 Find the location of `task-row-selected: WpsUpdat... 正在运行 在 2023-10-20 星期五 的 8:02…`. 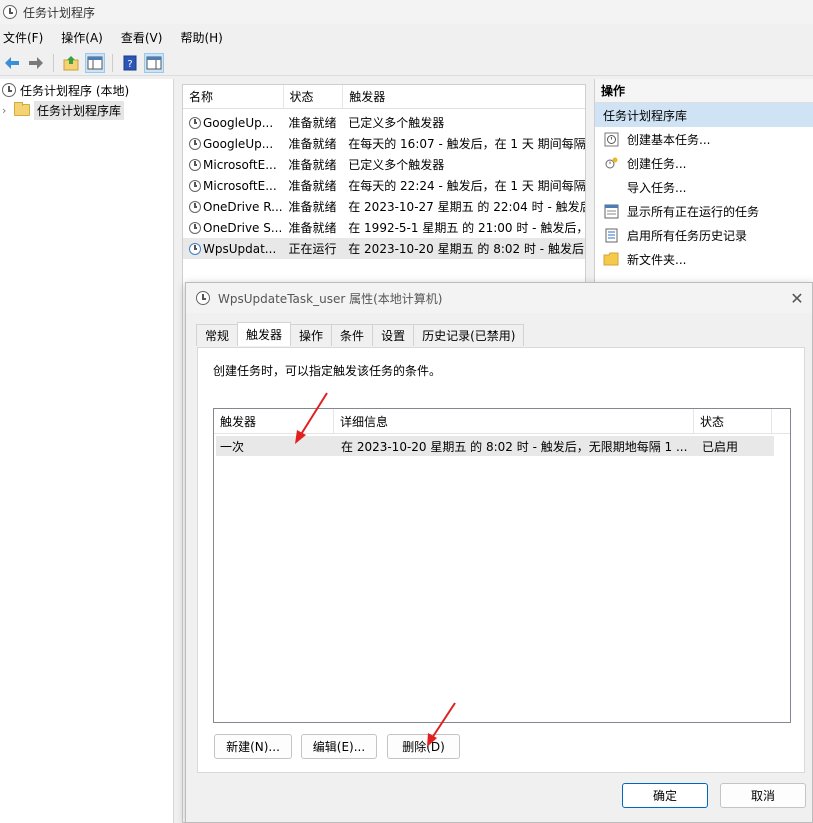

task-row-selected: WpsUpdat... 正在运行 在 2023-10-20 星期五 的 8:02… is located at coordinates (384, 248).